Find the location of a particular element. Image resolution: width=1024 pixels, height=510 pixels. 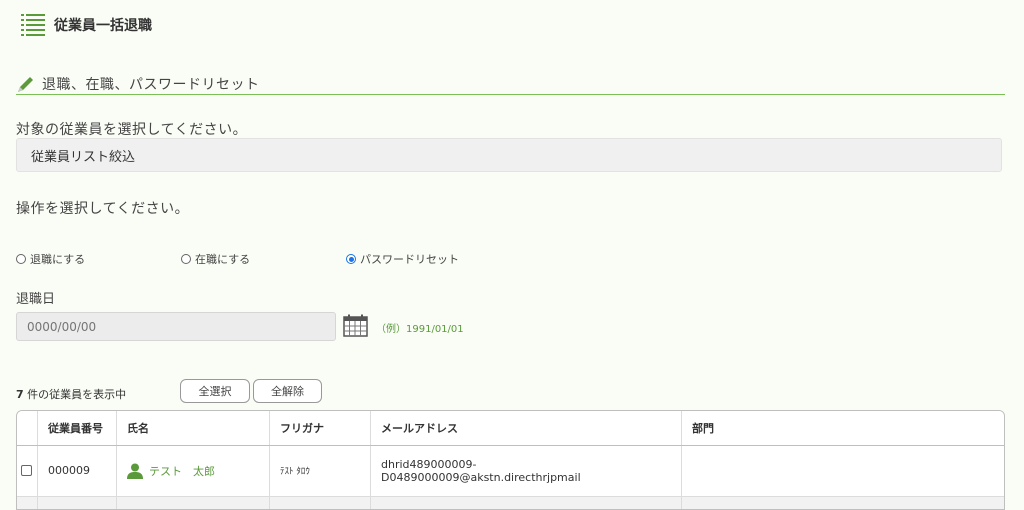

employee-name-link: テスト 太郎 is located at coordinates (193, 471).